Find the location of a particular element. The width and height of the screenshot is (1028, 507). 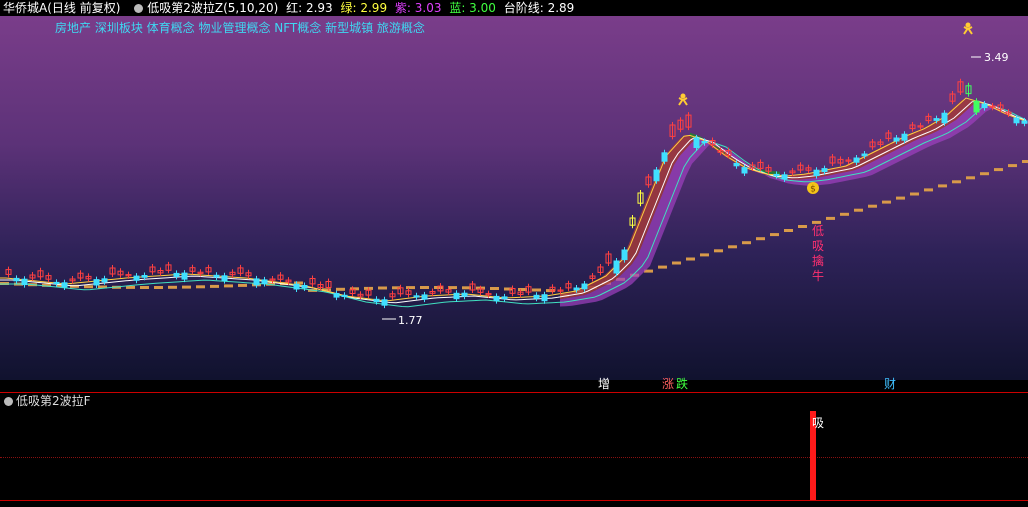

signal-char: 吸 is located at coordinates (818, 246).